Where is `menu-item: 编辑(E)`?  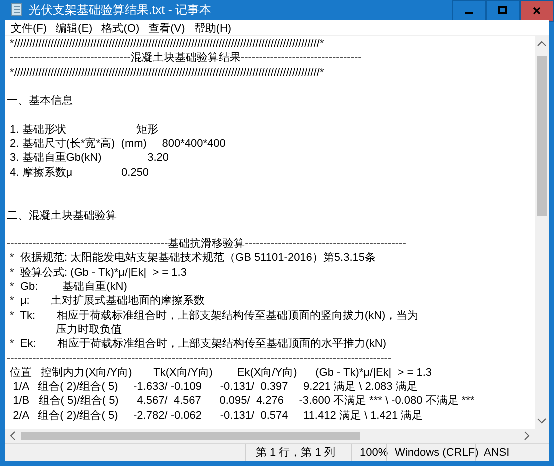 menu-item: 编辑(E) is located at coordinates (76, 27).